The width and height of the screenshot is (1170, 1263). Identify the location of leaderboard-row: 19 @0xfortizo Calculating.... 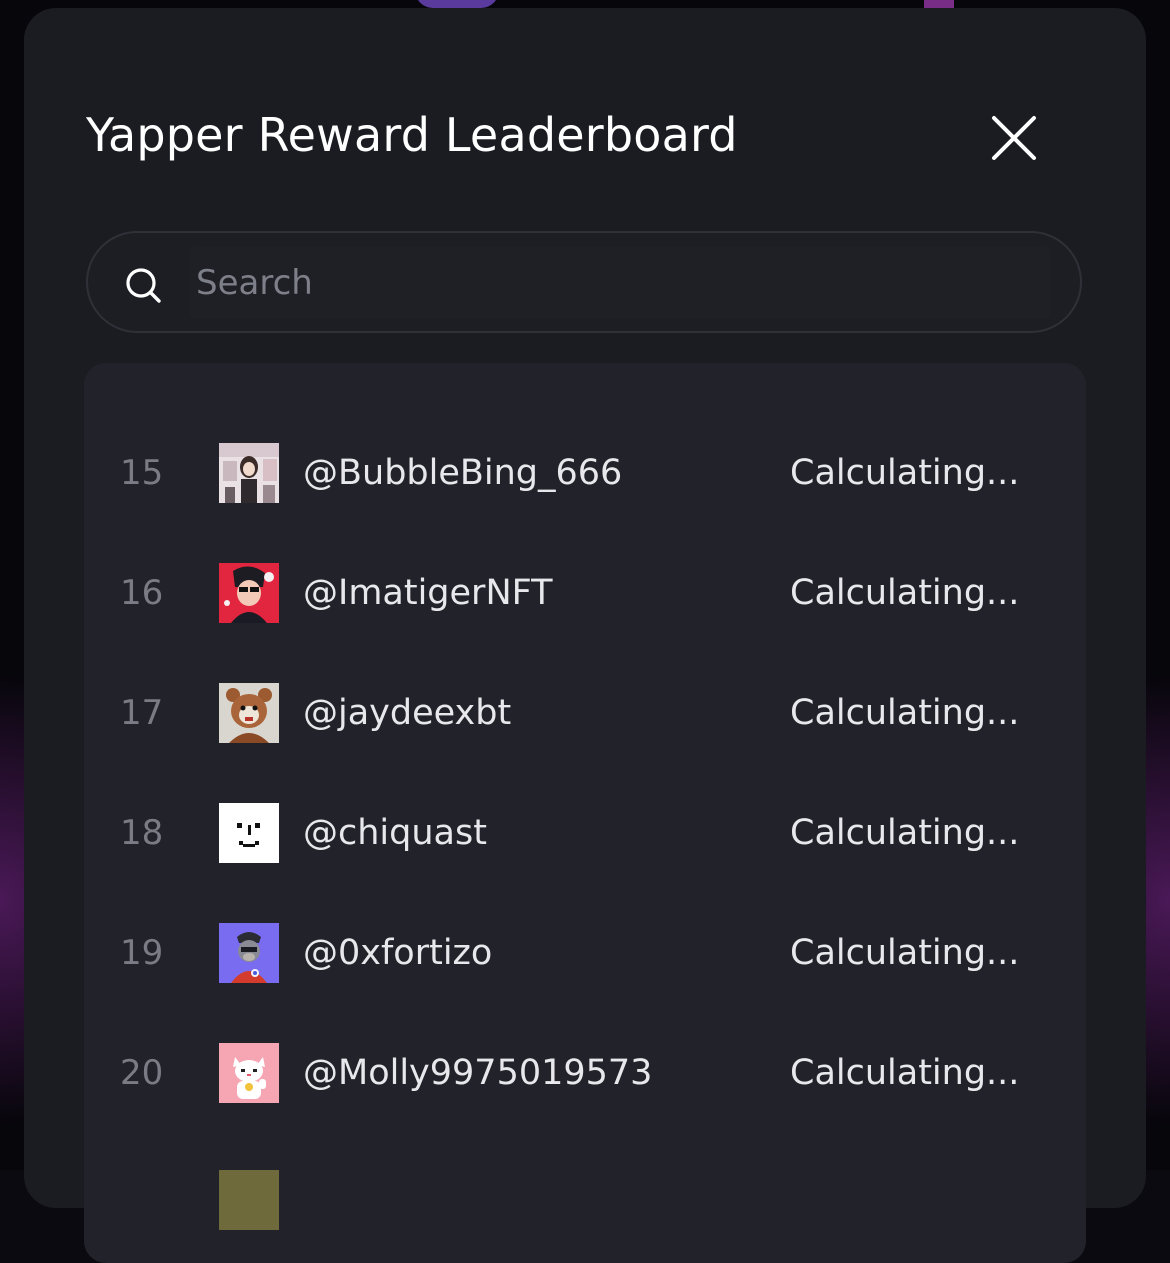
(585, 953).